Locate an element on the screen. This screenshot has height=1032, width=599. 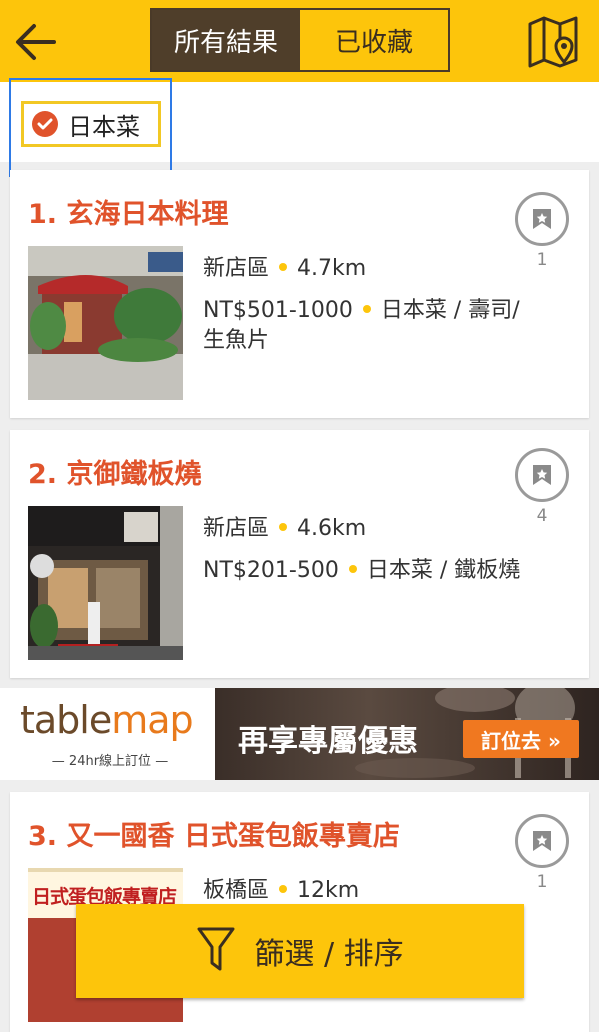
price-cuisine-line: NT$501-1000 日本菜 / 壽司/ is located at coordinates (361, 308).